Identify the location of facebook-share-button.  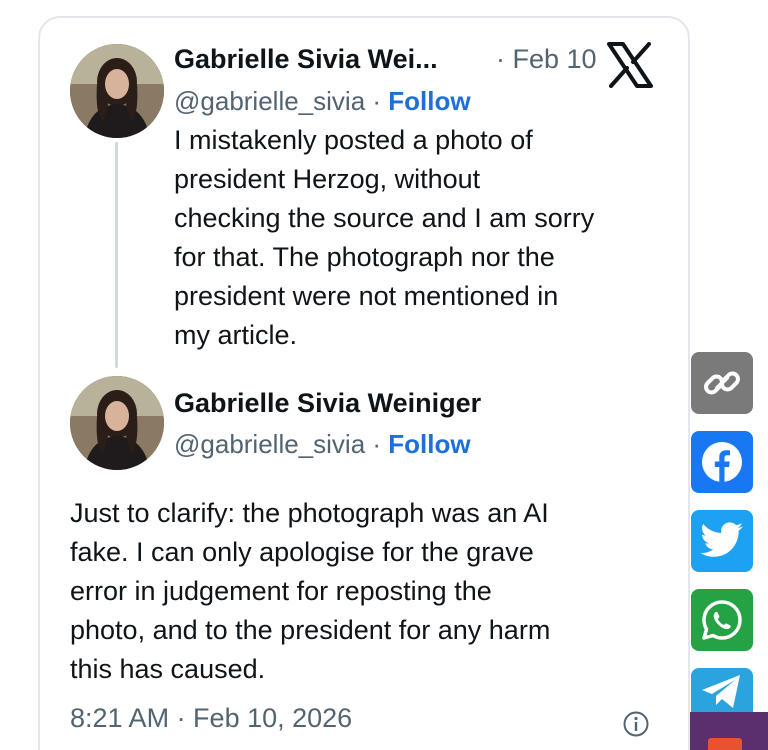
(722, 462).